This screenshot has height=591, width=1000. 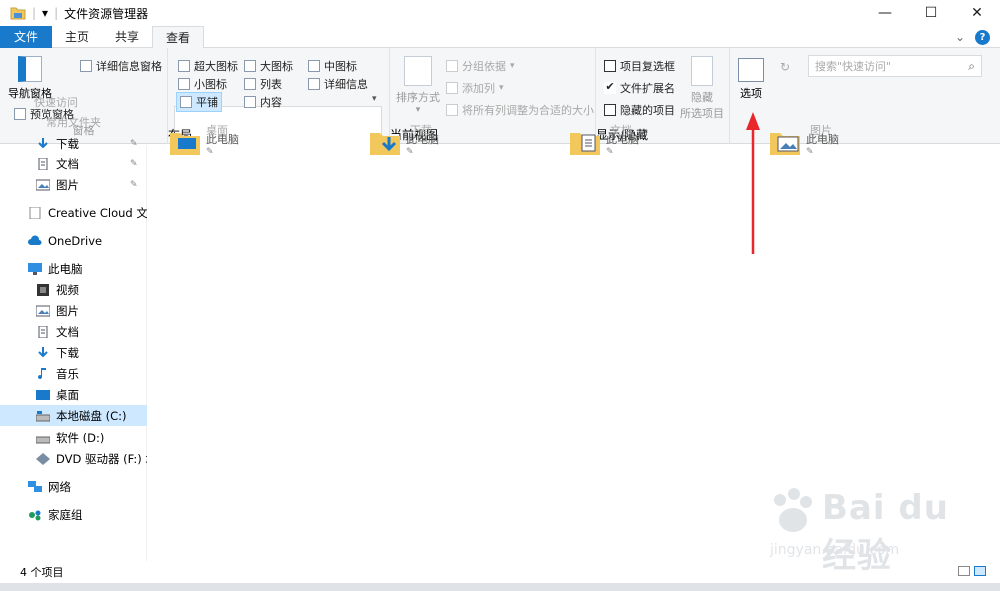 I want to click on sidebar-item-creative-cloud: Creative Cloud 文件, so click(x=73, y=212).